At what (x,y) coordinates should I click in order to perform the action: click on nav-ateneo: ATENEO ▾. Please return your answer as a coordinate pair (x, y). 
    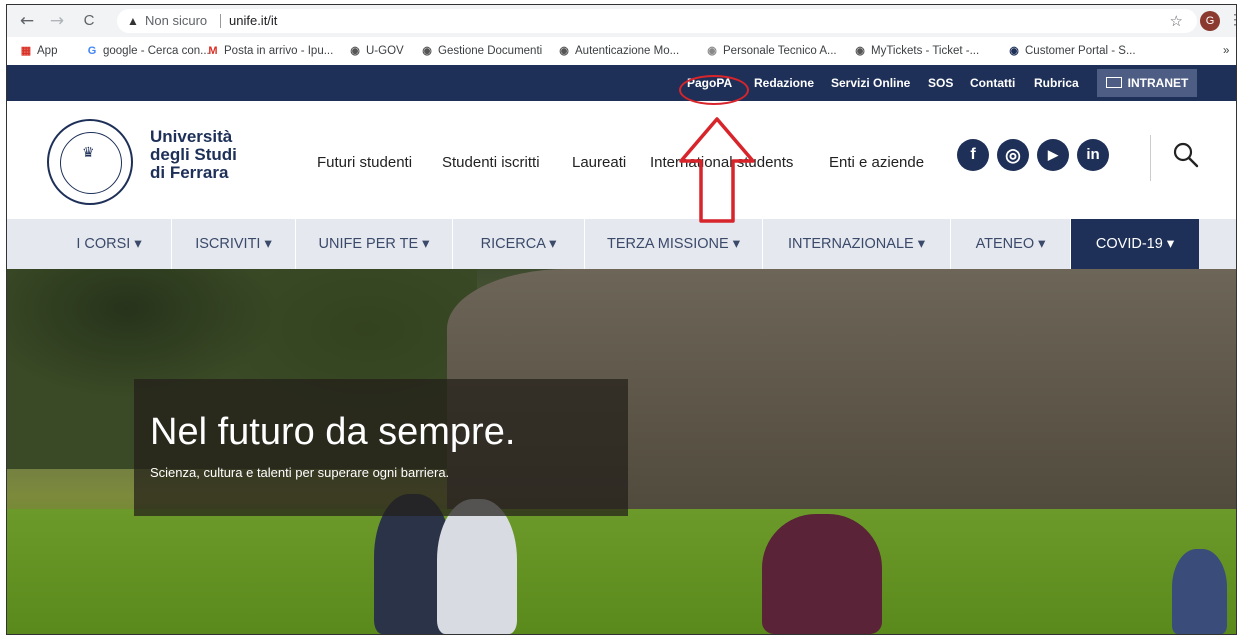
    Looking at the image, I should click on (1011, 244).